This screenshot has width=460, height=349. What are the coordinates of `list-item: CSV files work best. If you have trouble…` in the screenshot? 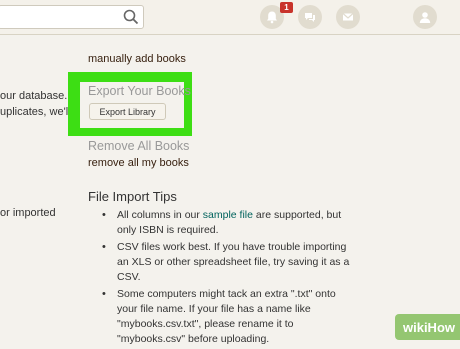 It's located at (227, 262).